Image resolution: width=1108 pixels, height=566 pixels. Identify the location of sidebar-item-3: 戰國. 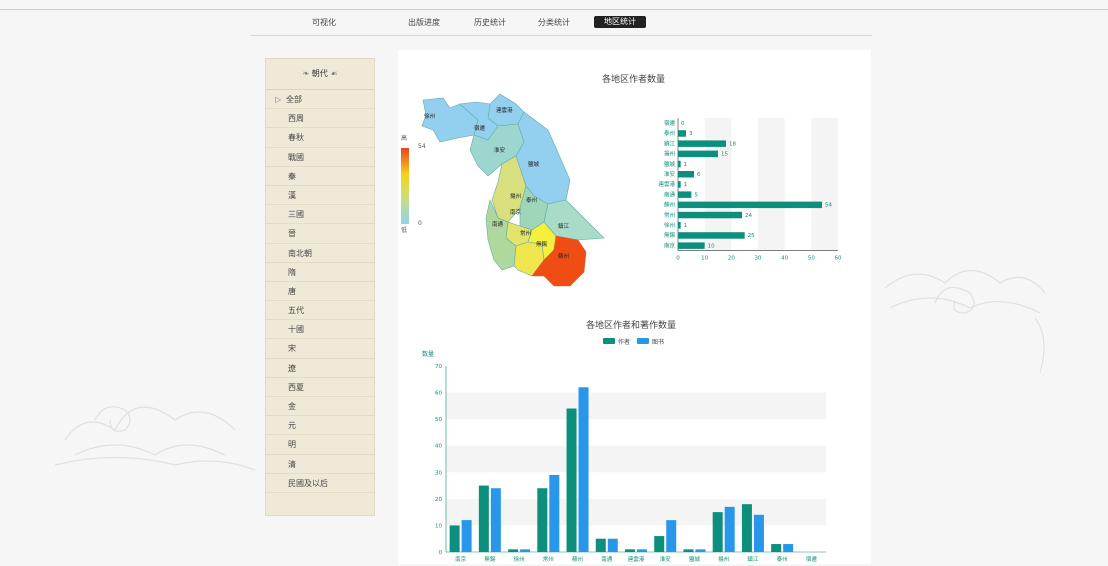
(320, 157).